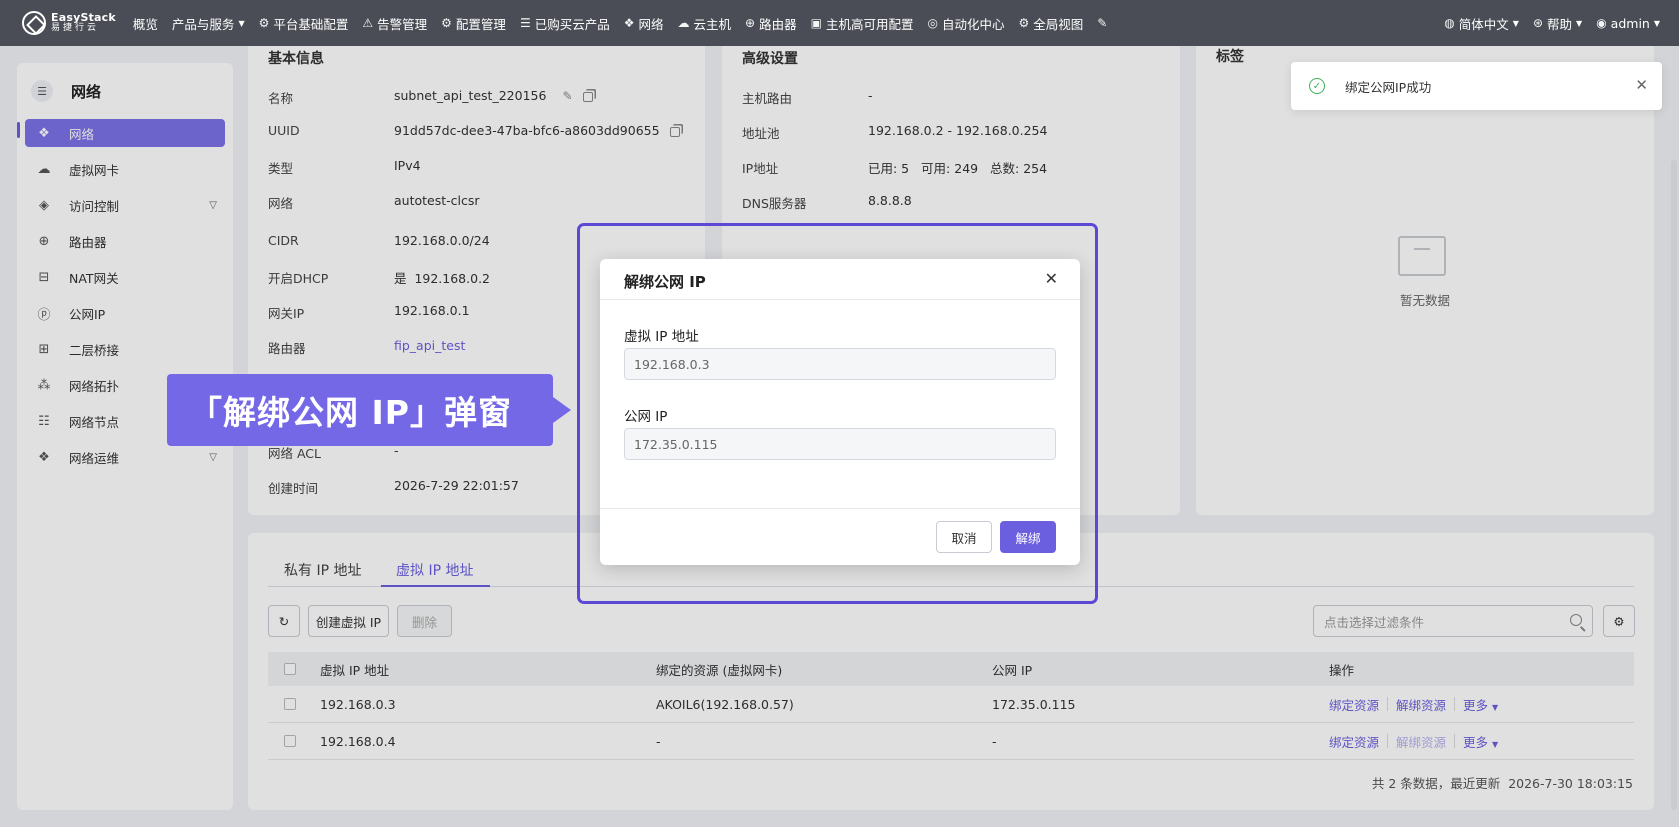 This screenshot has height=827, width=1679. I want to click on page-scrollbar, so click(1674, 485).